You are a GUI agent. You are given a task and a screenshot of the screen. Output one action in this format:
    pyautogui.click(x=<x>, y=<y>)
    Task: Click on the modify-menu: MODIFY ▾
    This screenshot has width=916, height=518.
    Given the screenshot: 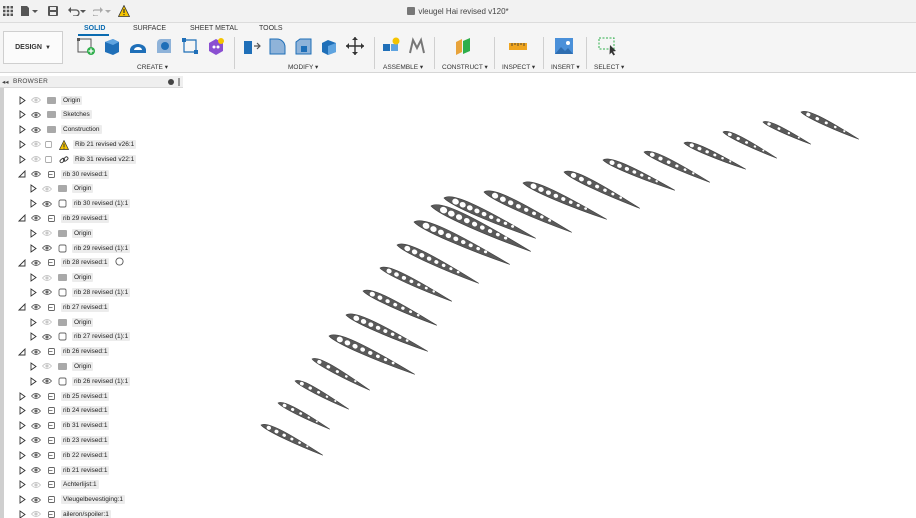 What is the action you would take?
    pyautogui.click(x=303, y=67)
    